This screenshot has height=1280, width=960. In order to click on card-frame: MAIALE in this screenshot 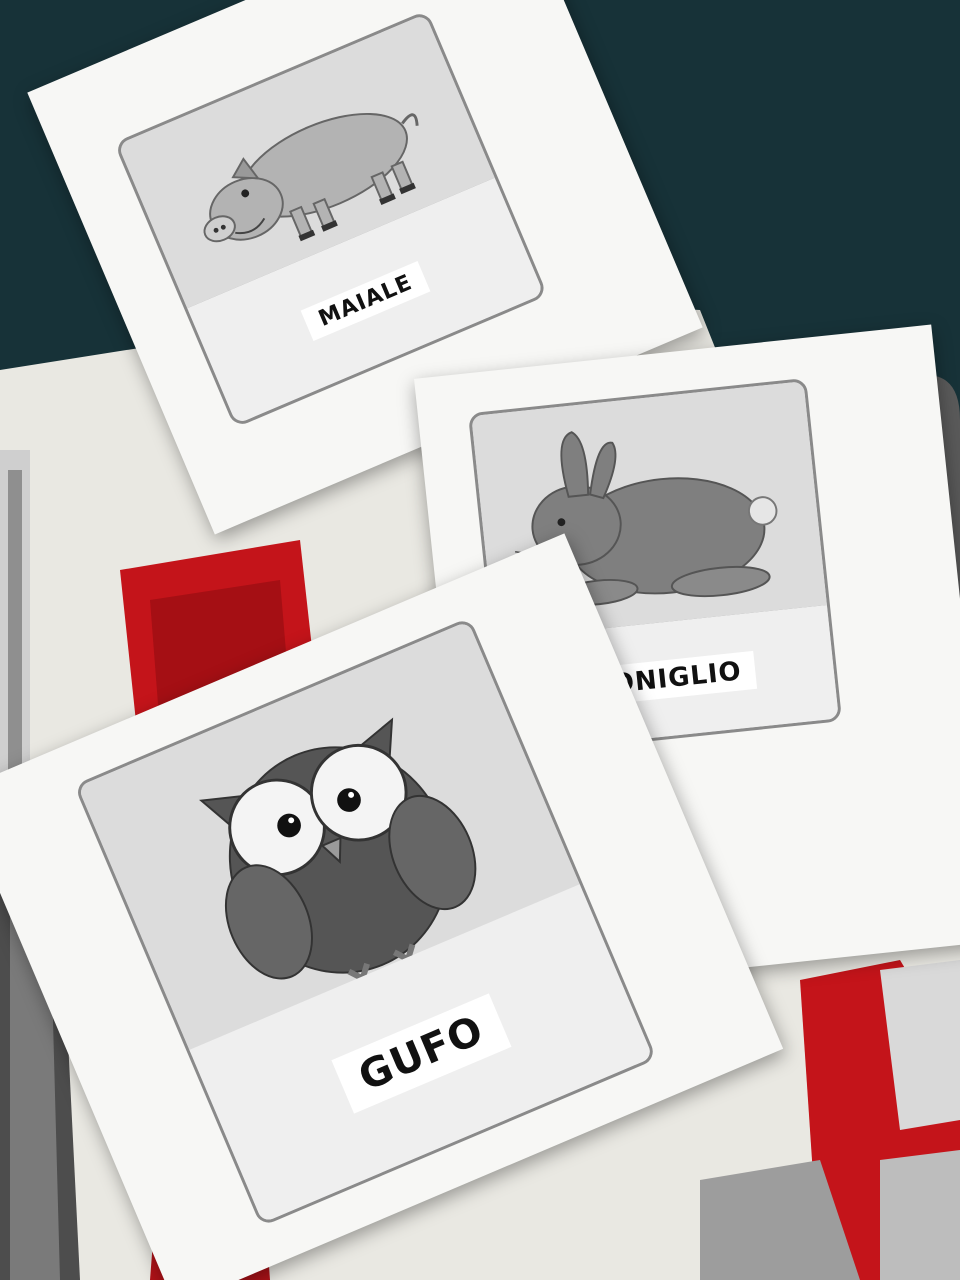, I will do `click(330, 219)`.